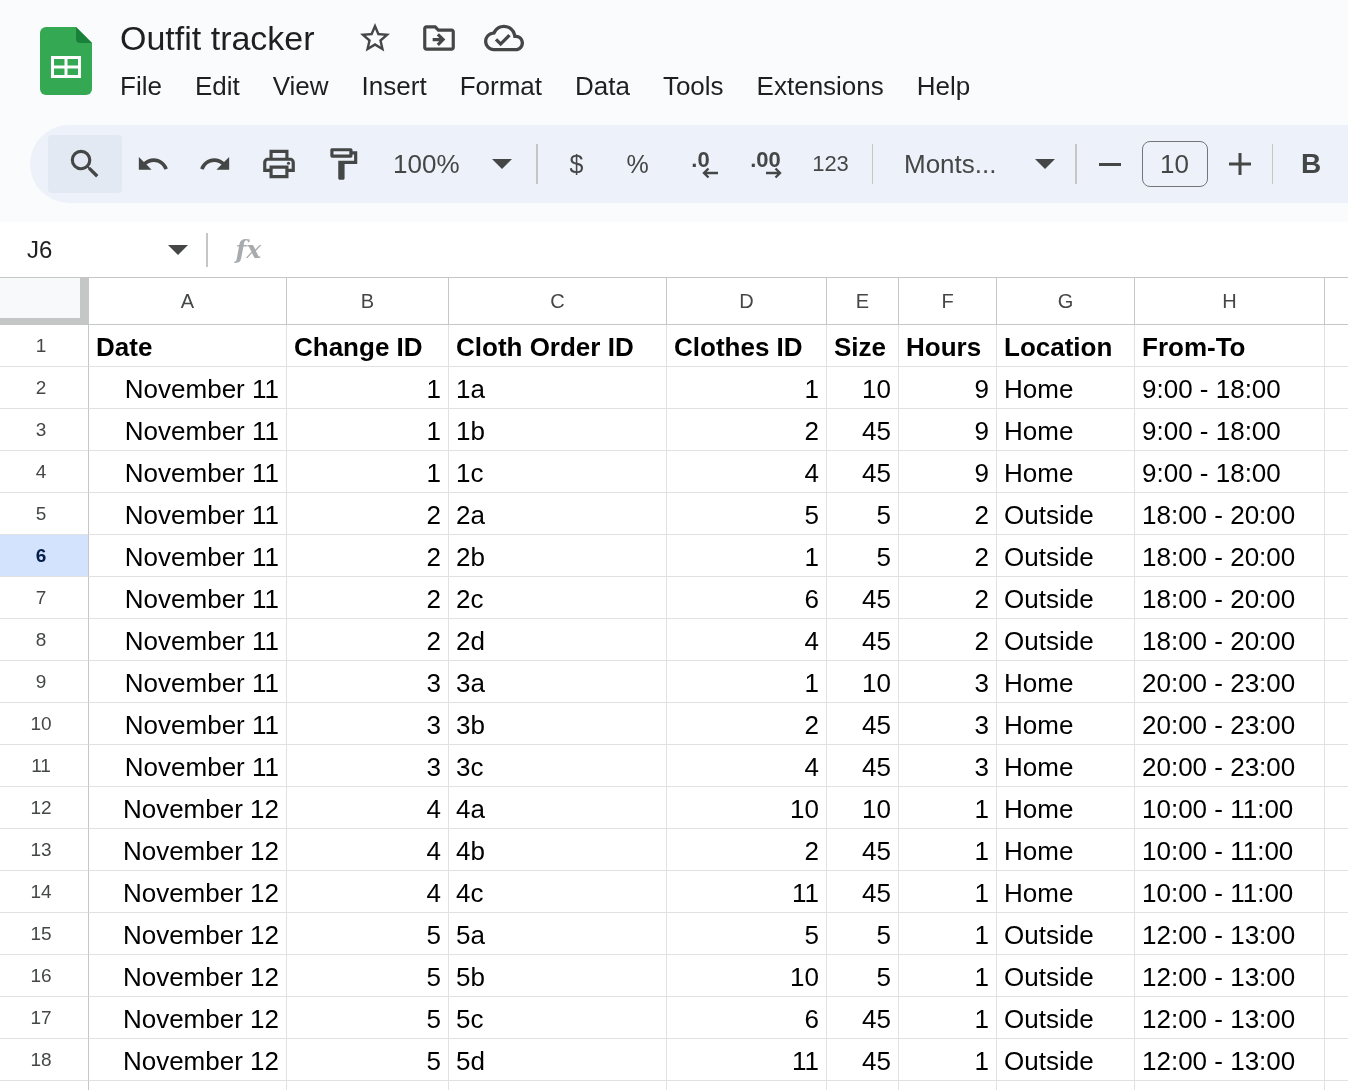 The image size is (1348, 1090). I want to click on percent-button: %, so click(637, 164).